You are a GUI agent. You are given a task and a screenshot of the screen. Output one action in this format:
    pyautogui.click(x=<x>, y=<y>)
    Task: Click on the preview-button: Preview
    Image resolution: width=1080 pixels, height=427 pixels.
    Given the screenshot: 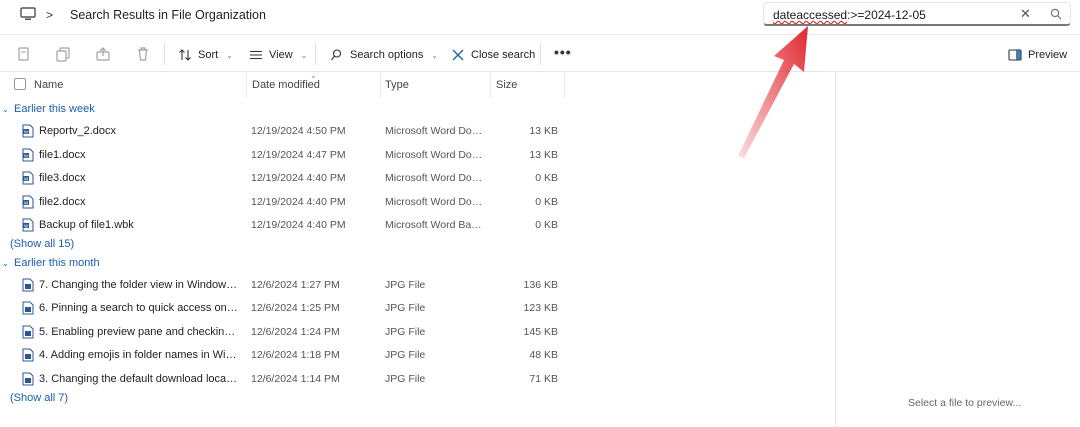 What is the action you would take?
    pyautogui.click(x=1037, y=55)
    